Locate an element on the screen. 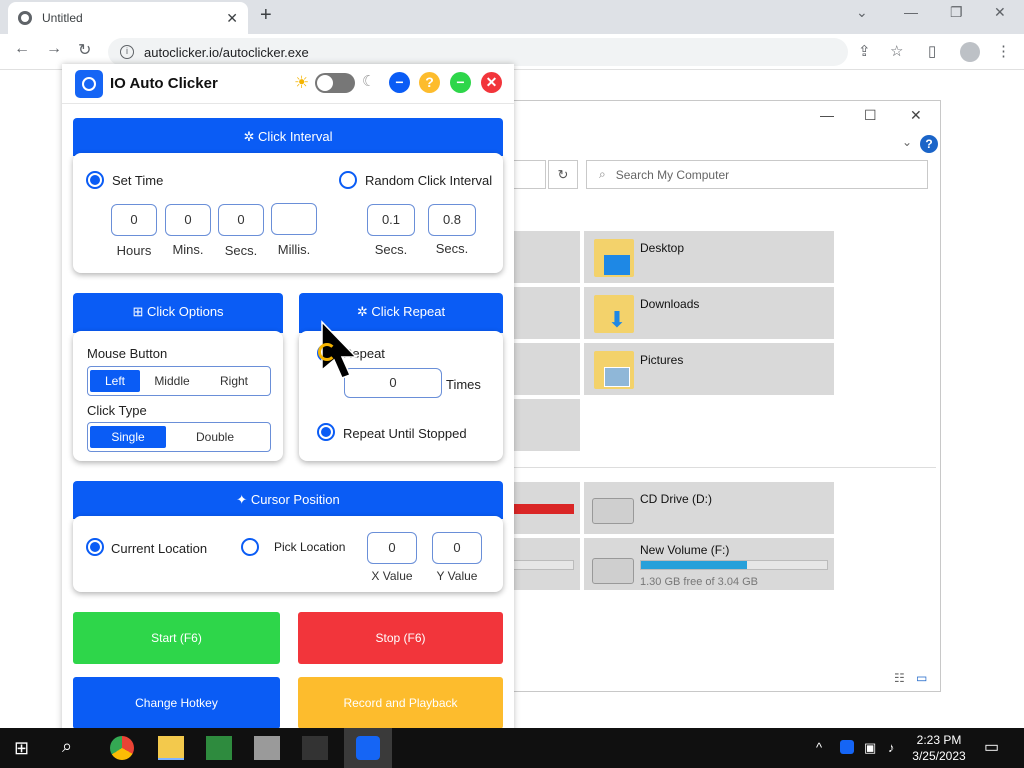  maximize-button: − is located at coordinates (460, 82).